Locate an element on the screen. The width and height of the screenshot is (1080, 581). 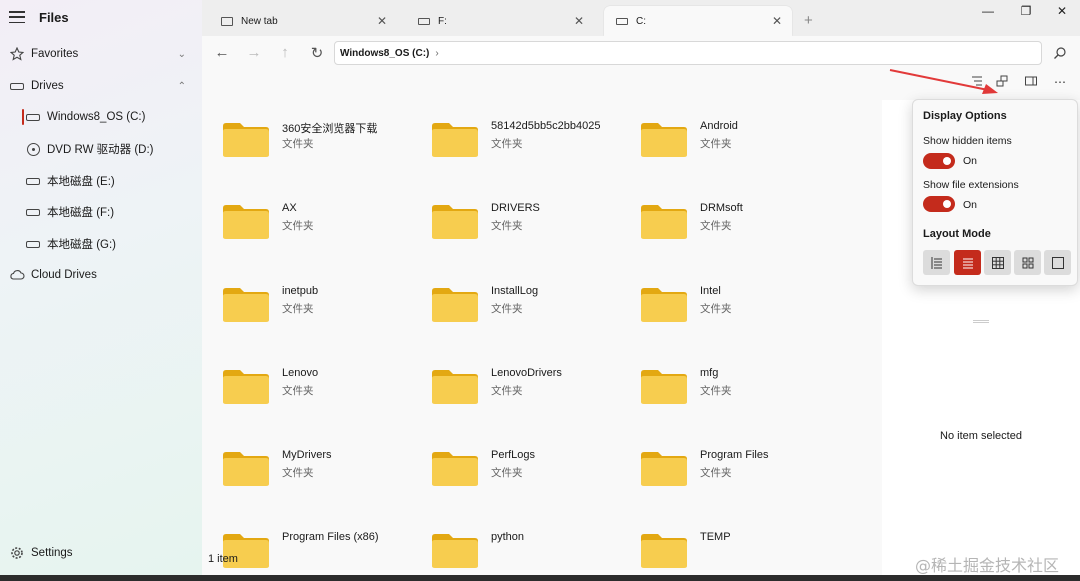
folder-item: LenovoDrivers 文件夹 is located at coordinates (511, 375).